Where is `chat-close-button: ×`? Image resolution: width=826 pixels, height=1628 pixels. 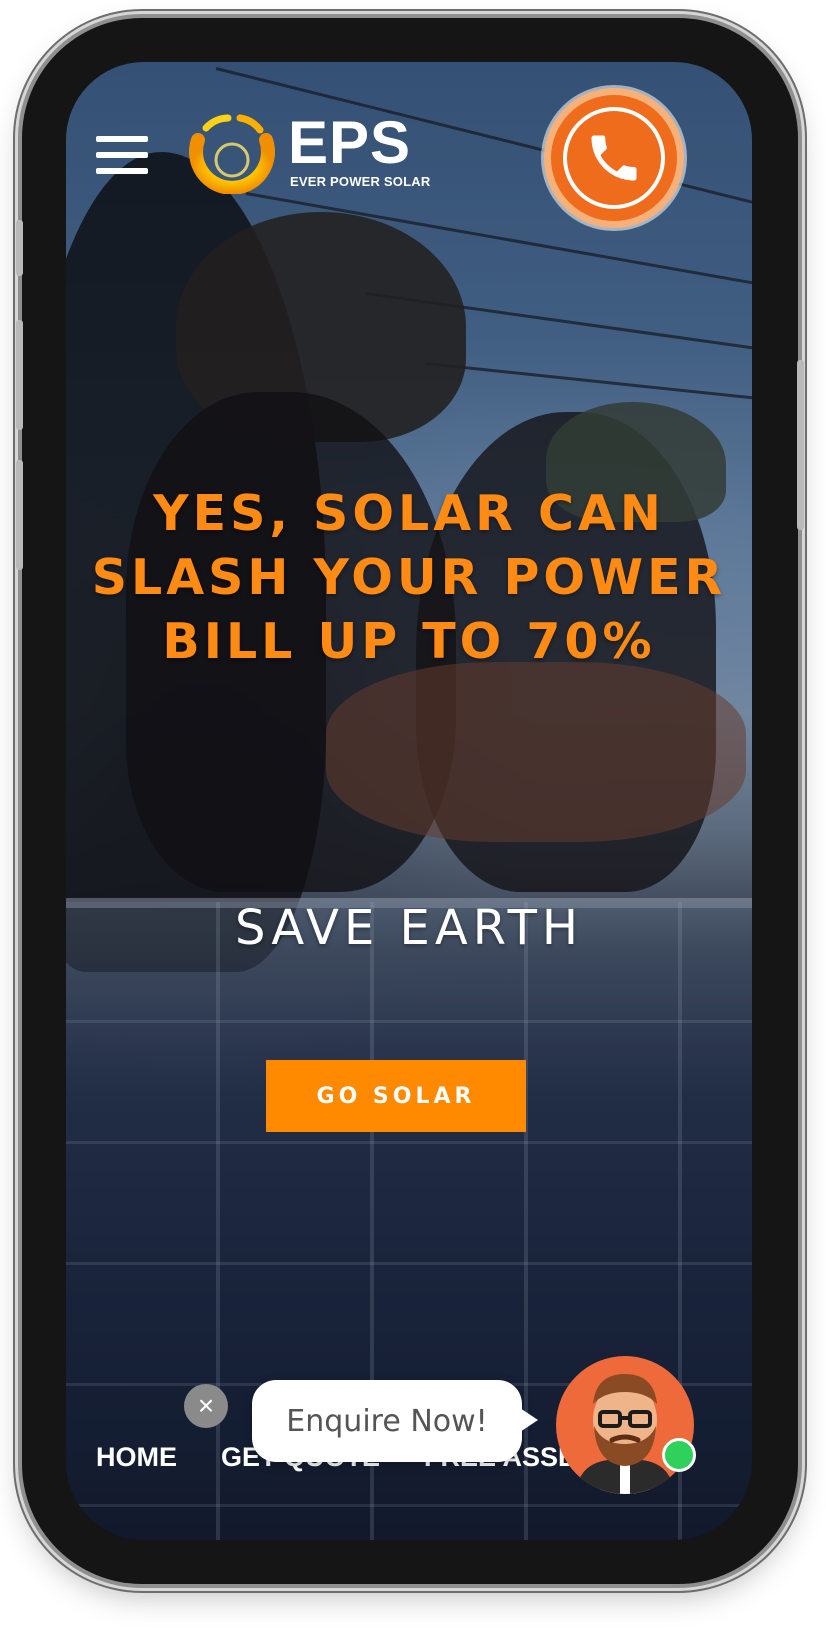 chat-close-button: × is located at coordinates (206, 1406).